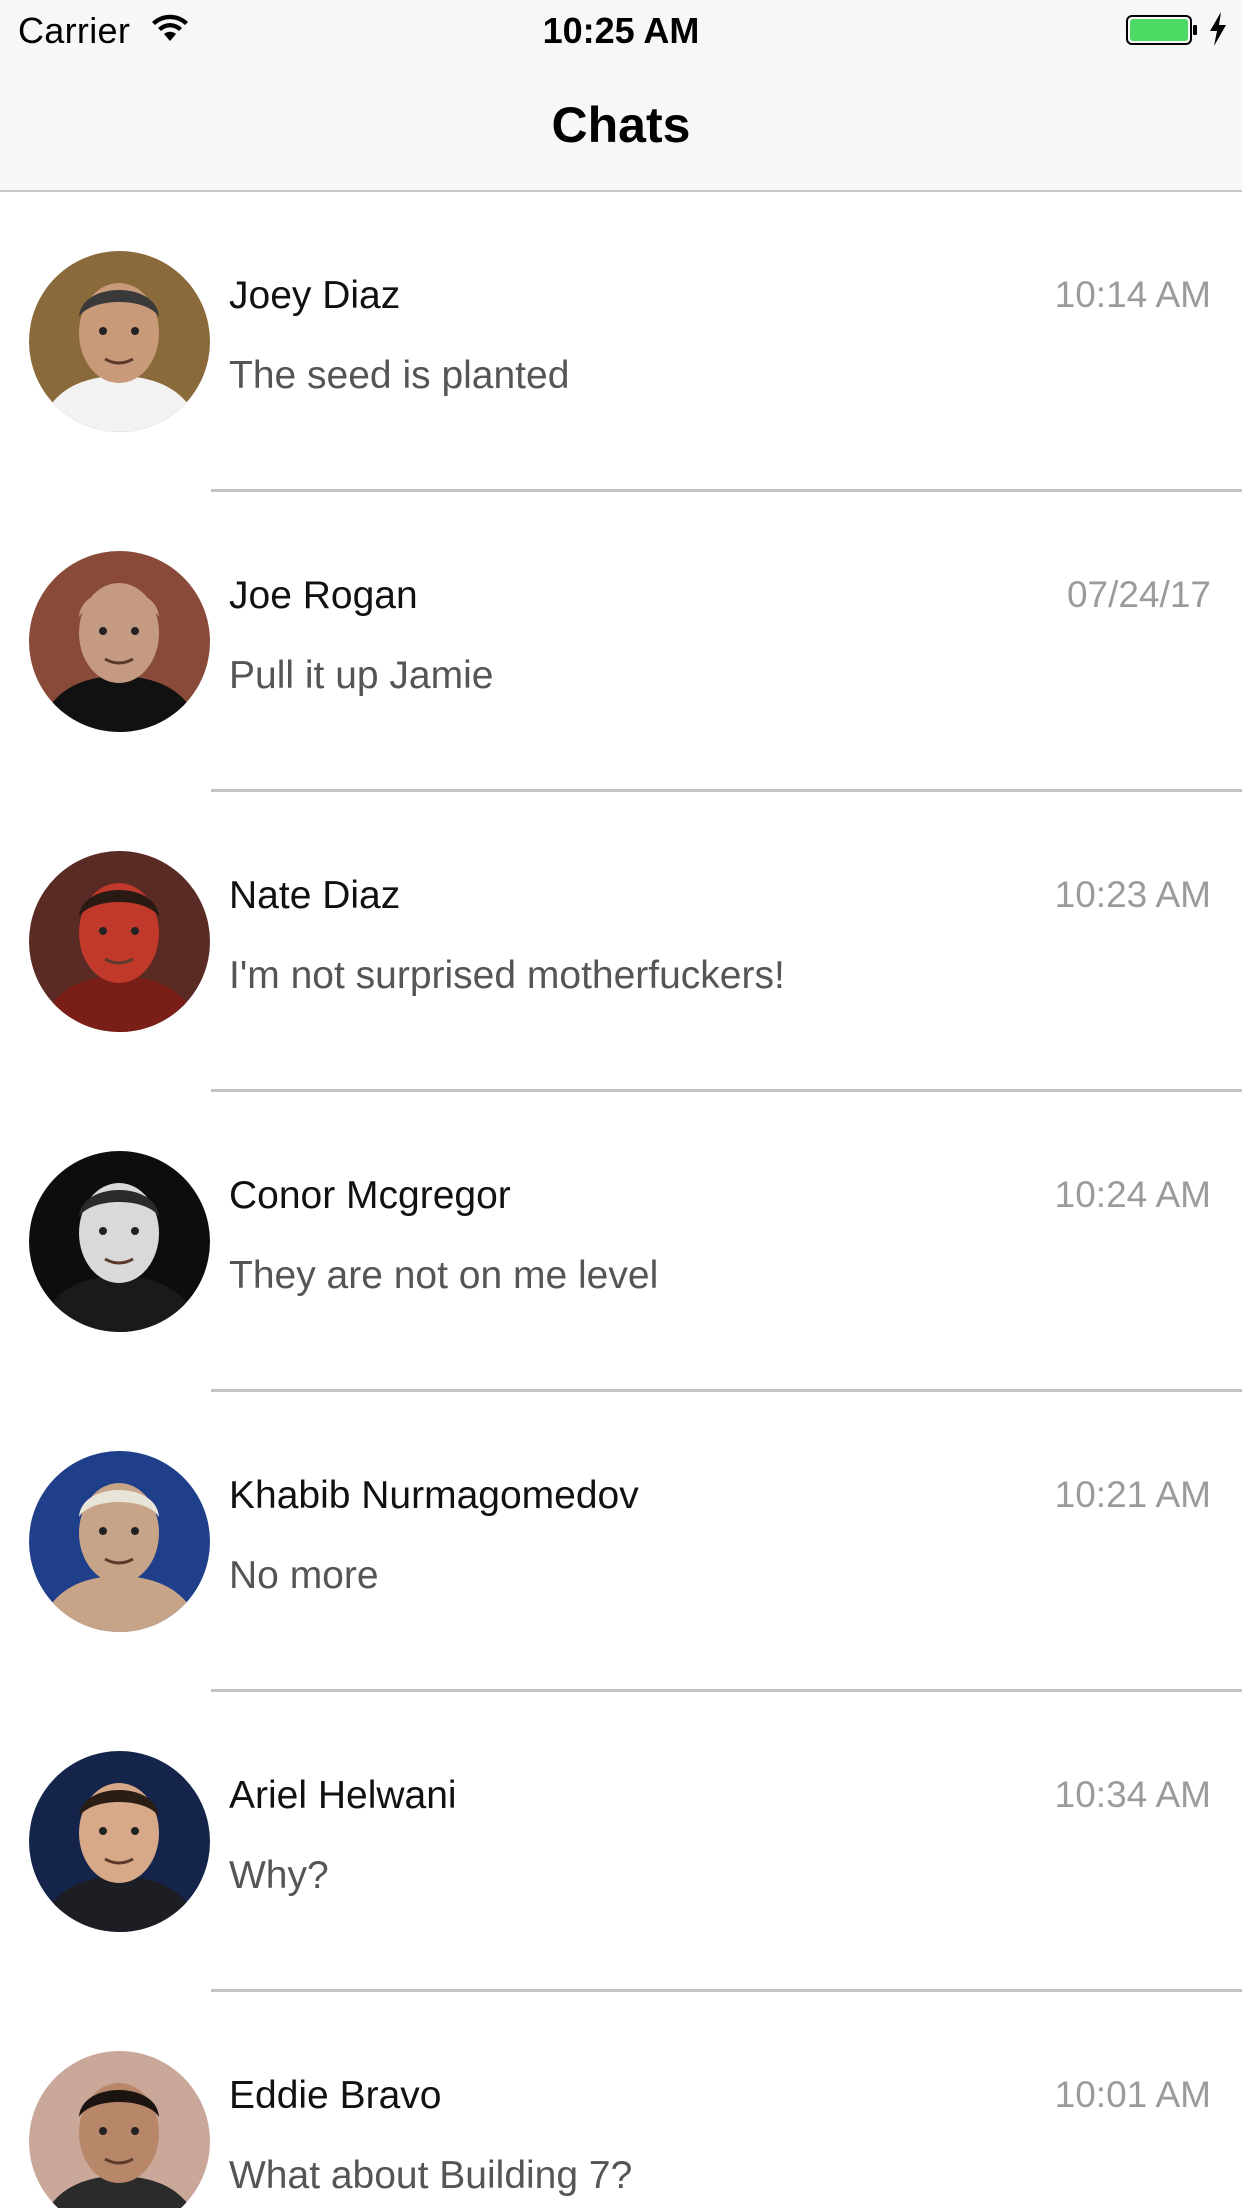 This screenshot has width=1242, height=2208. What do you see at coordinates (1132, 1494) in the screenshot?
I see `message-time: 10:21 AM` at bounding box center [1132, 1494].